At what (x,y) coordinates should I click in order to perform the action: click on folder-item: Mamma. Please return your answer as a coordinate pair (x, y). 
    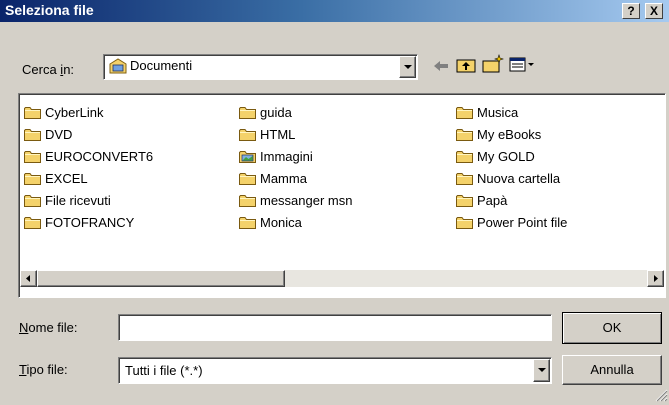
    Looking at the image, I should click on (295, 178).